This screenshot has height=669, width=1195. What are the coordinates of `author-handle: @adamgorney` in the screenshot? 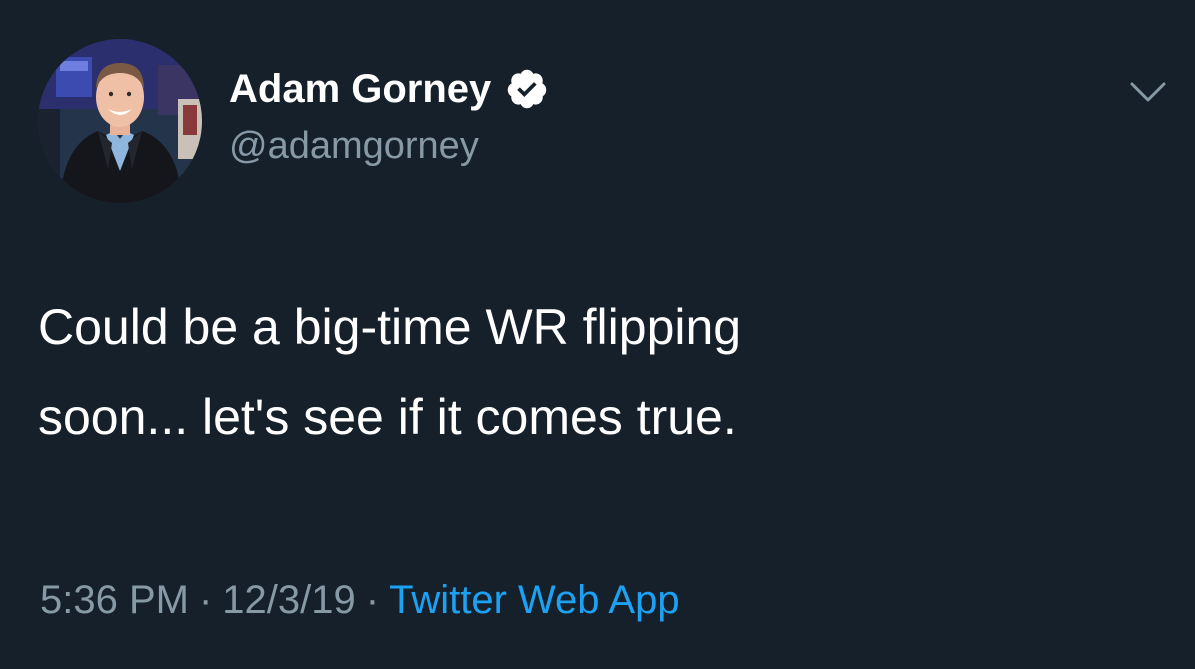 It's located at (354, 146).